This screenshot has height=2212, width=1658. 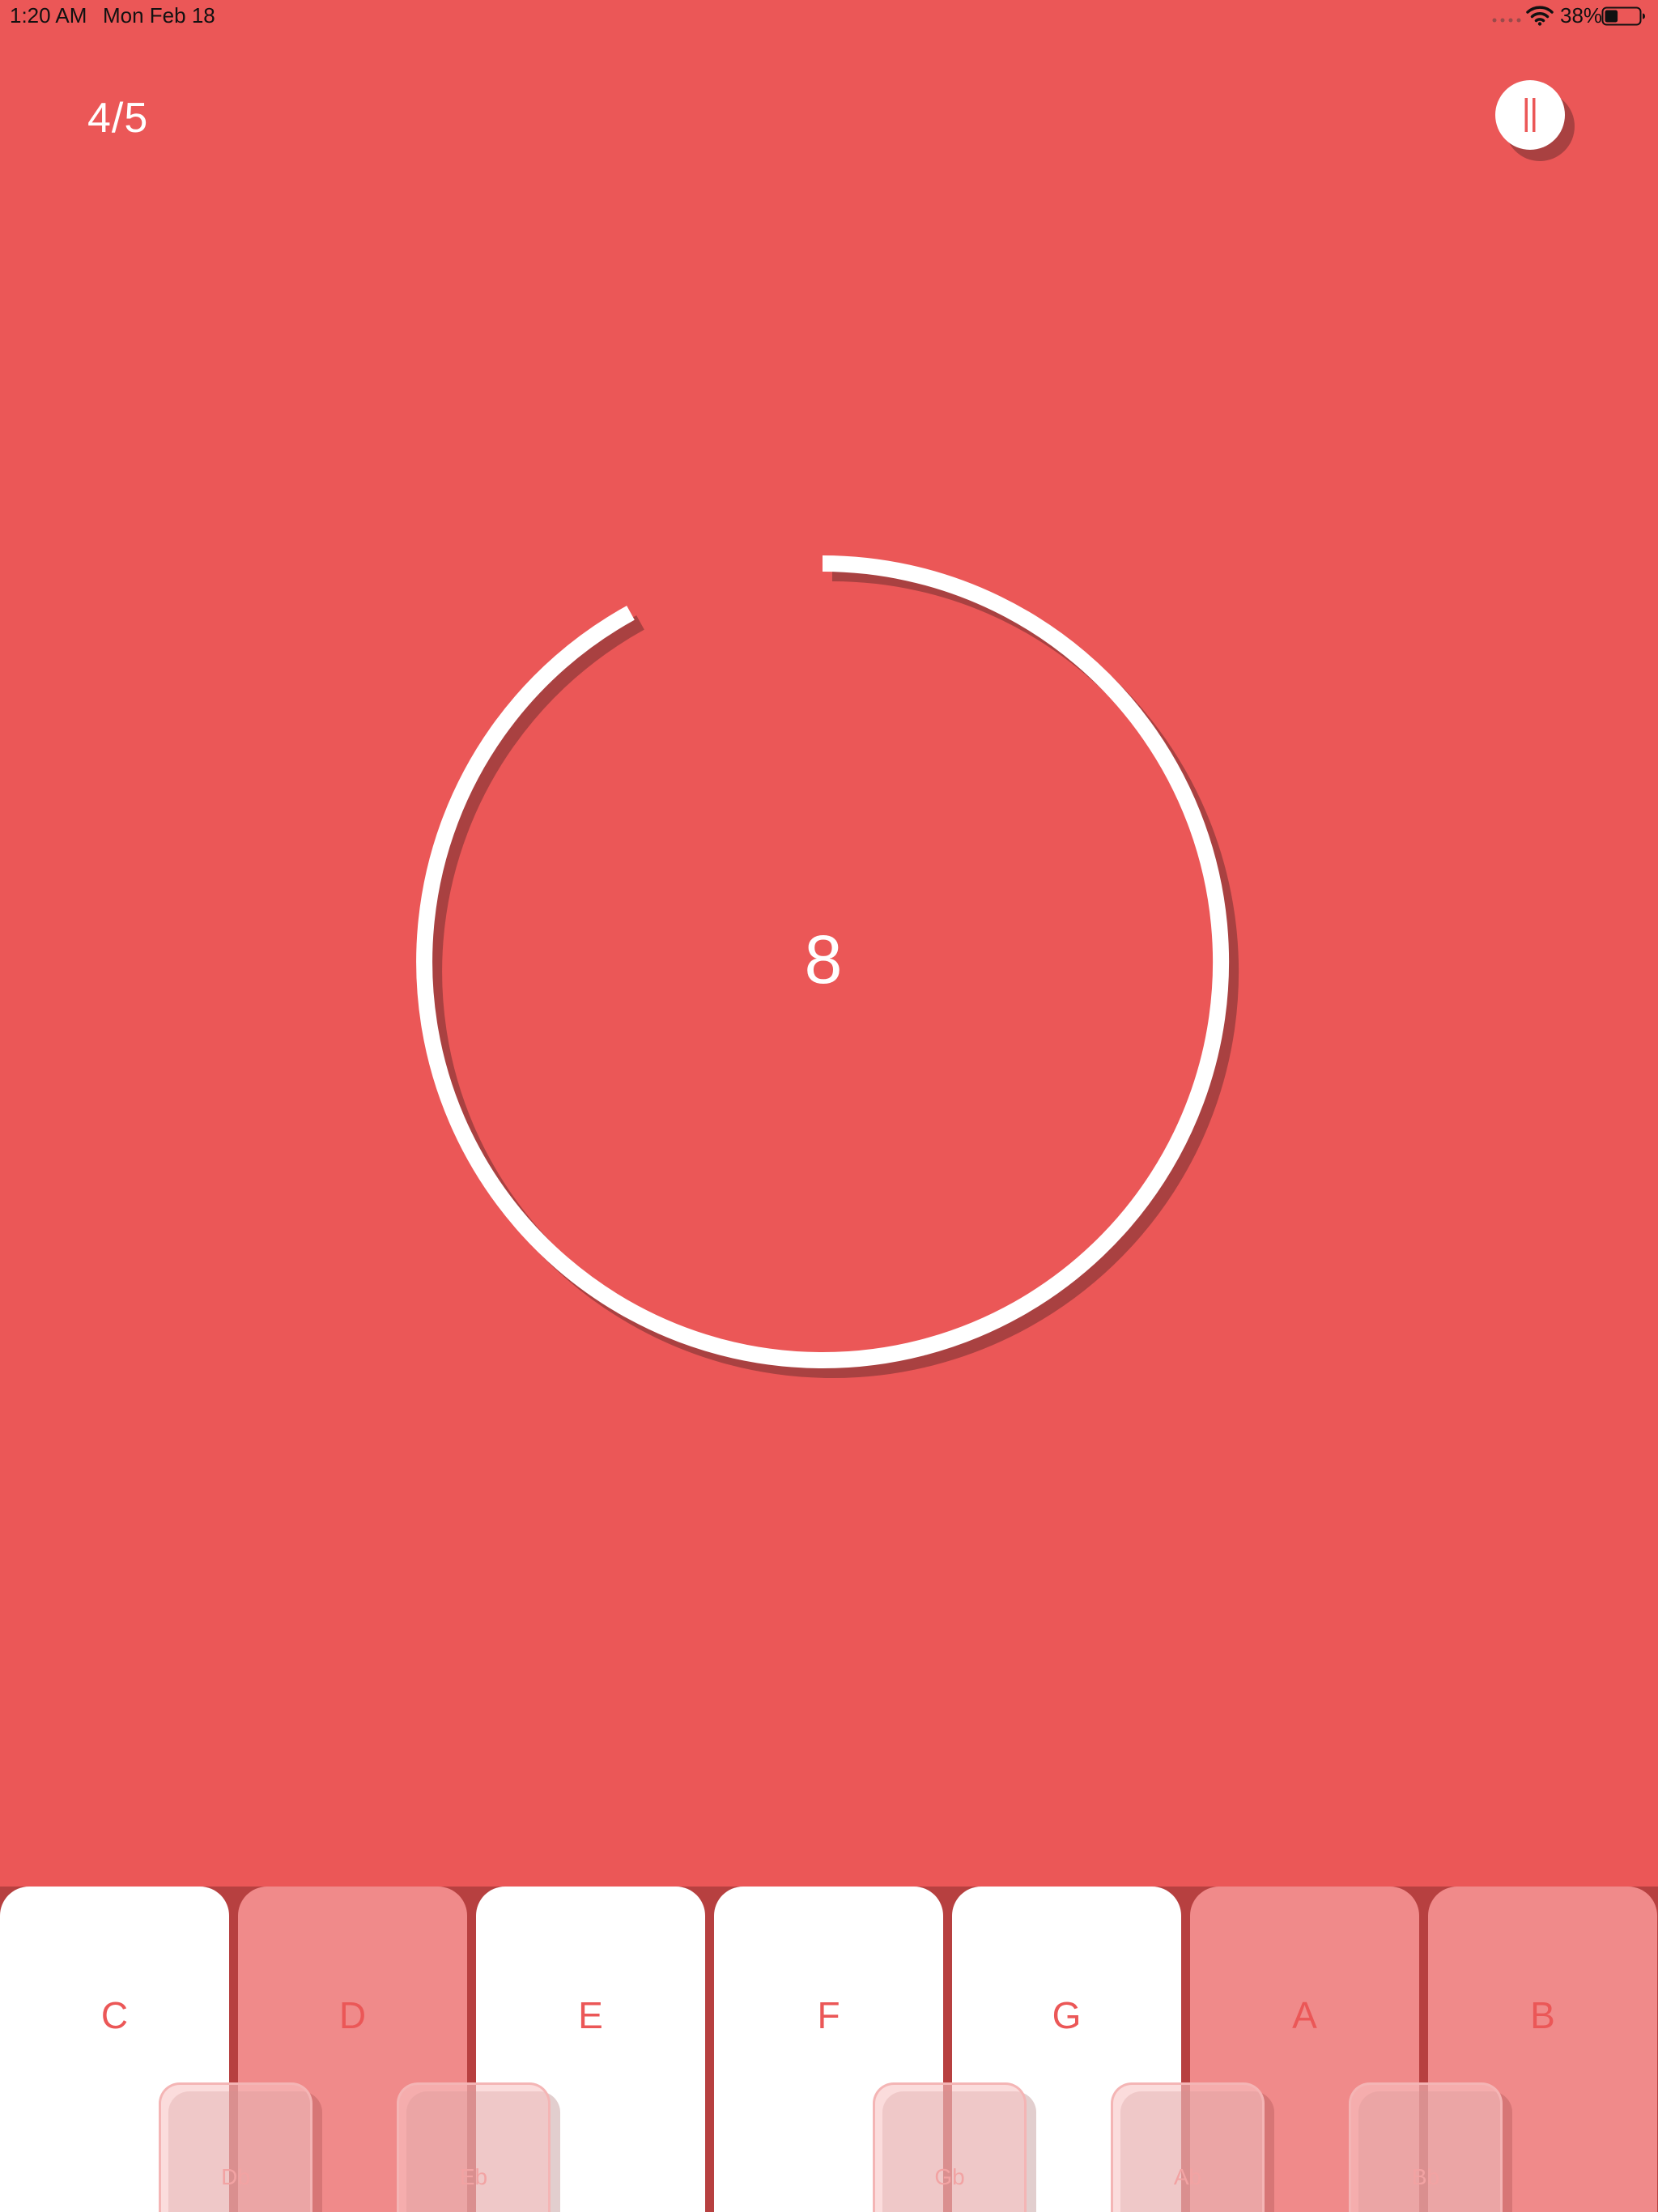 What do you see at coordinates (352, 2015) in the screenshot?
I see `piano-key-label: D` at bounding box center [352, 2015].